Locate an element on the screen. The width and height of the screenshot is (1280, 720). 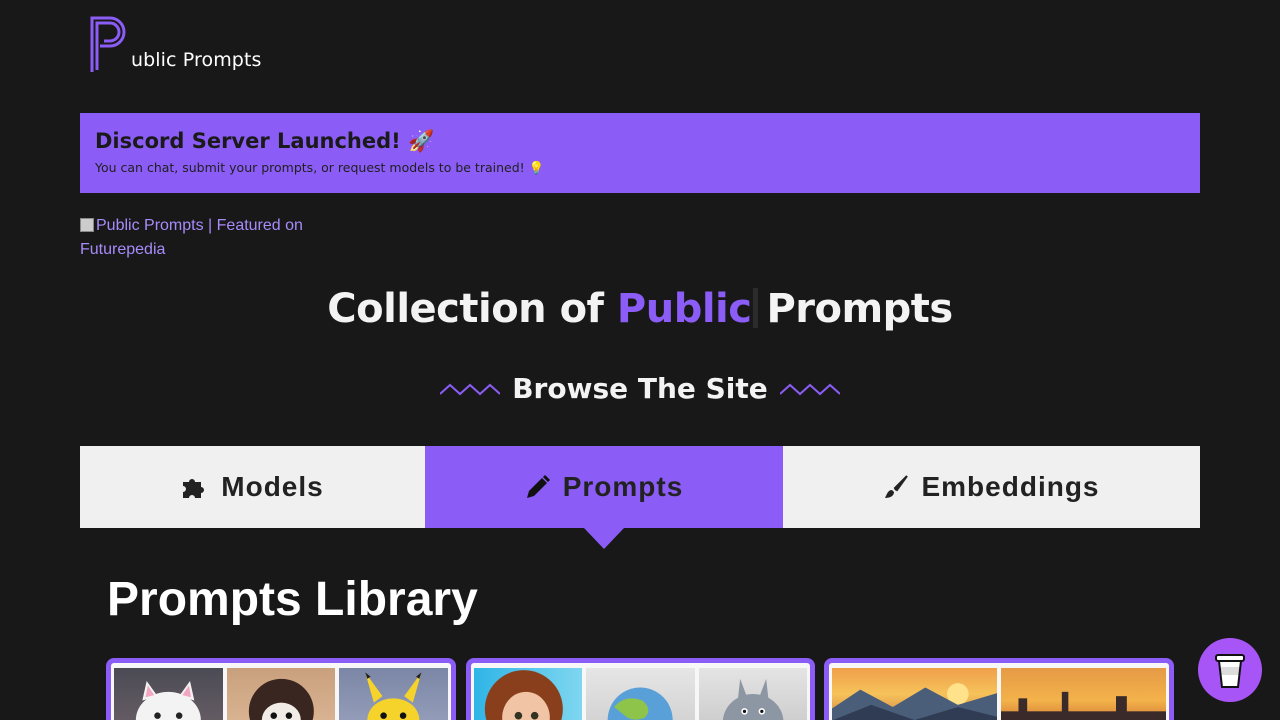
tab-prompts-label: Prompts is located at coordinates (623, 486).